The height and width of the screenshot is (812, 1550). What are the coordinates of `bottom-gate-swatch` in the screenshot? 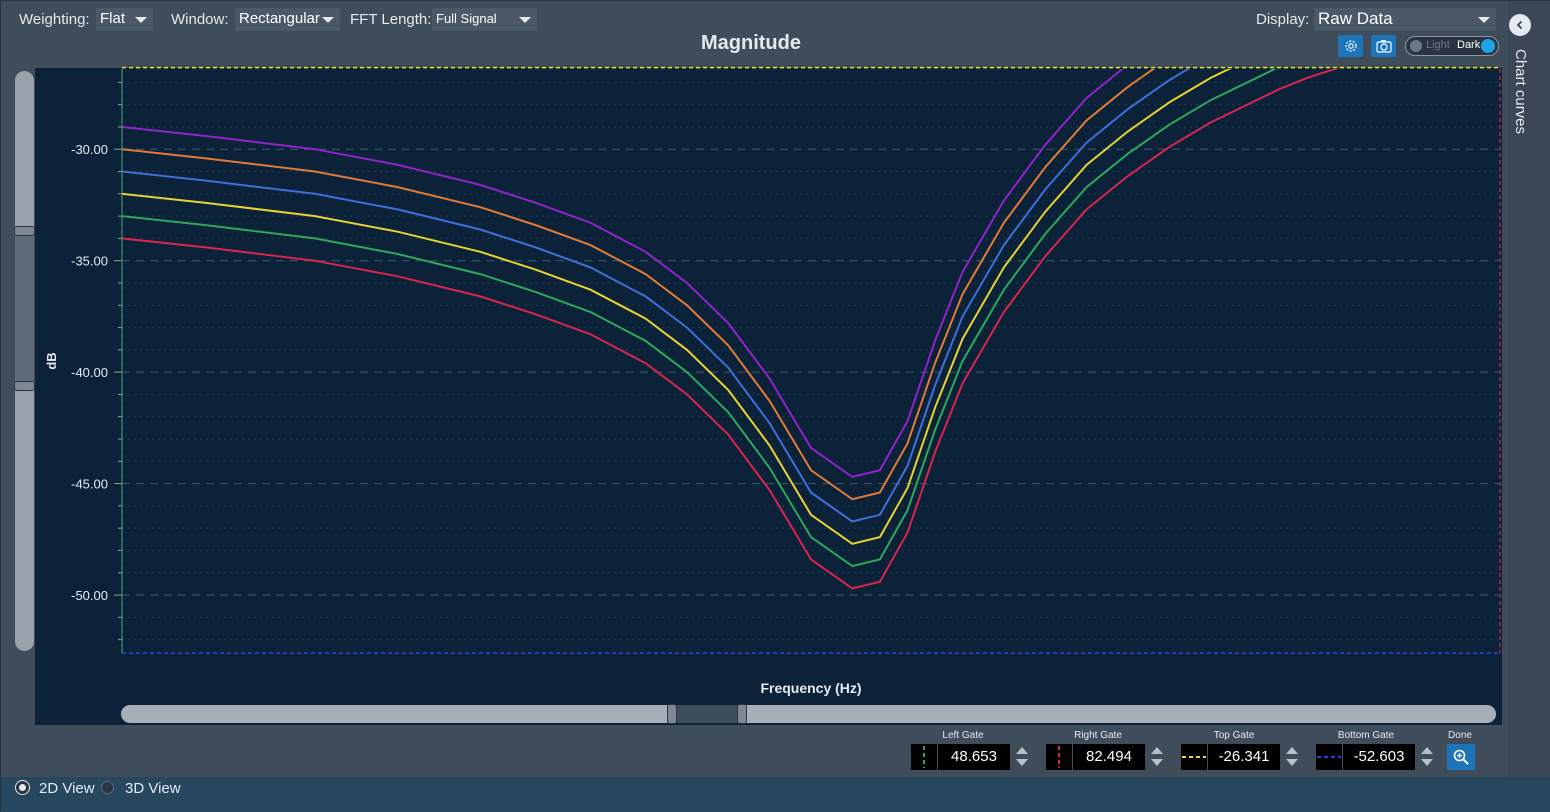 It's located at (1329, 757).